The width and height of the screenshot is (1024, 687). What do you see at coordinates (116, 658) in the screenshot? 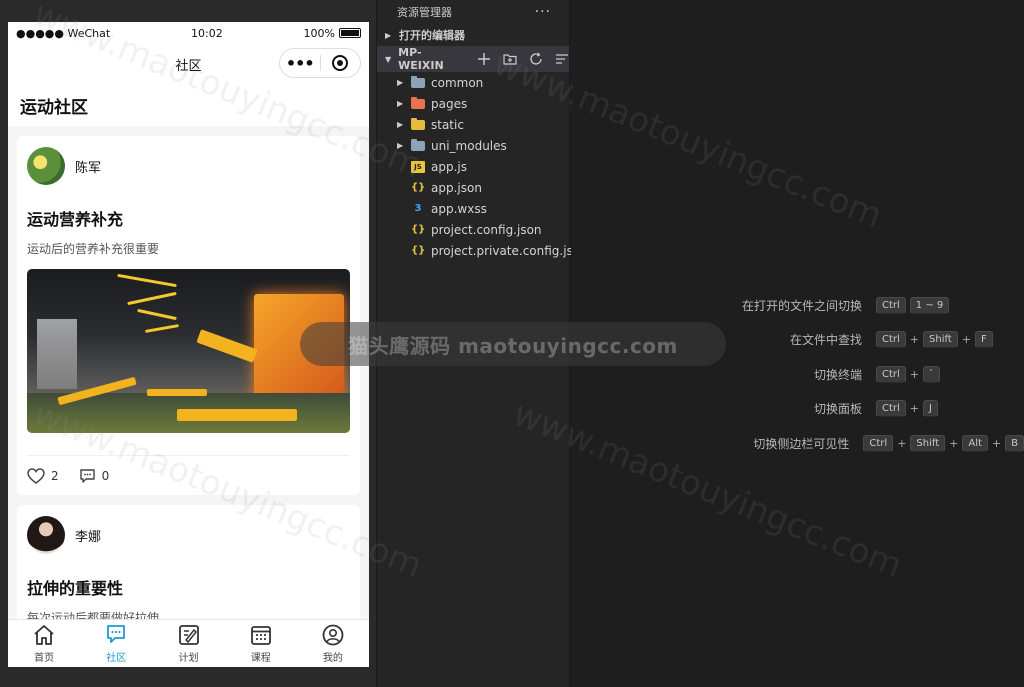
I see `tab-label: 社区` at bounding box center [116, 658].